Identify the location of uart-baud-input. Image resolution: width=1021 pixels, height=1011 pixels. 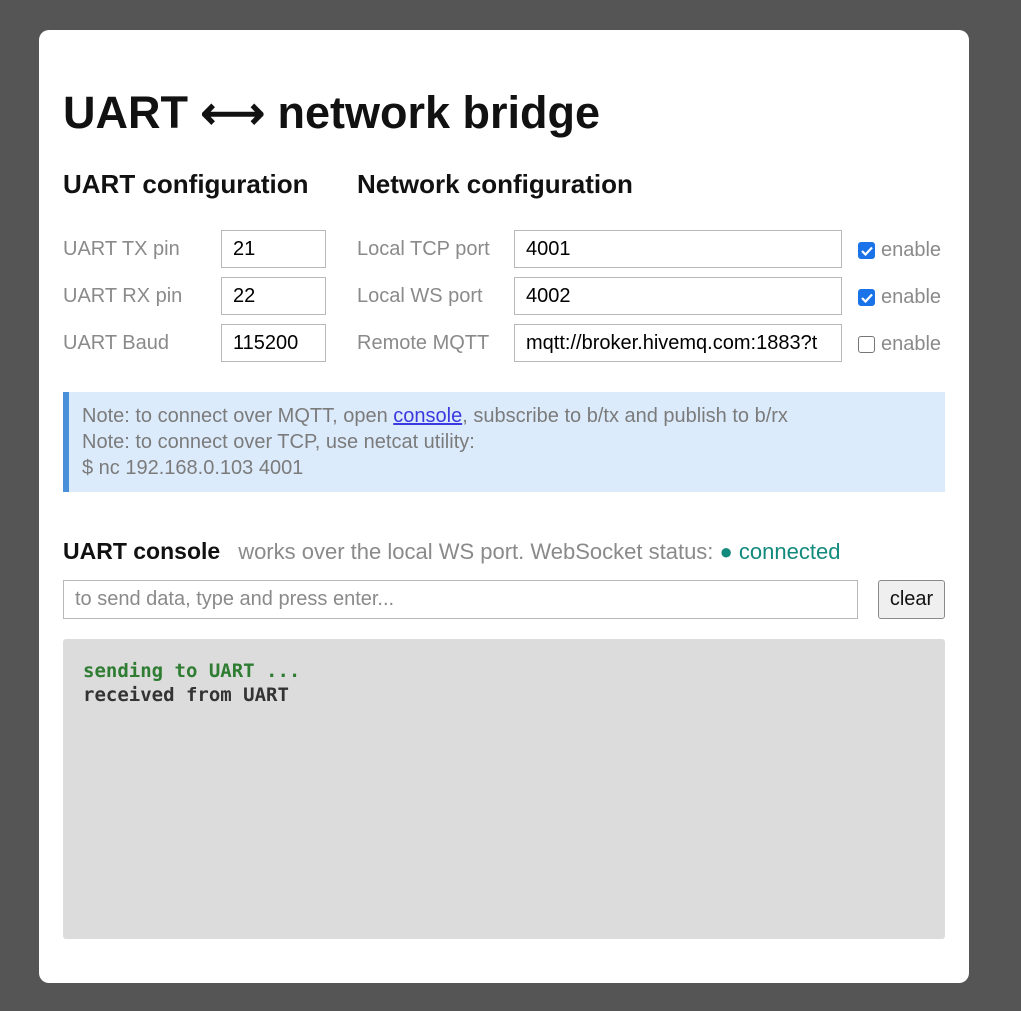
(273, 343).